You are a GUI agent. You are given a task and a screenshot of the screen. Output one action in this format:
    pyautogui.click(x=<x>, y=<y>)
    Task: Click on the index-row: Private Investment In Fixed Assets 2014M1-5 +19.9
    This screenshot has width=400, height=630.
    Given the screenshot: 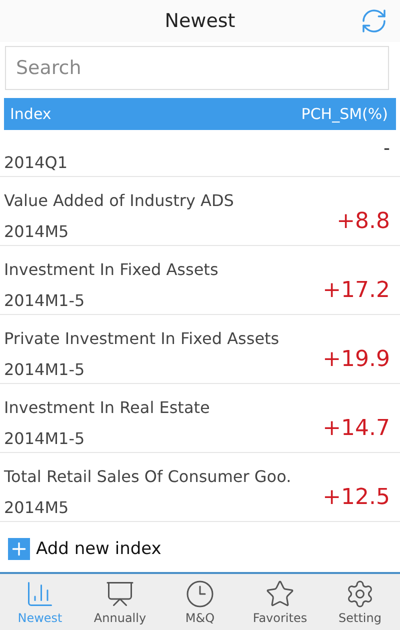 What is the action you would take?
    pyautogui.click(x=200, y=349)
    